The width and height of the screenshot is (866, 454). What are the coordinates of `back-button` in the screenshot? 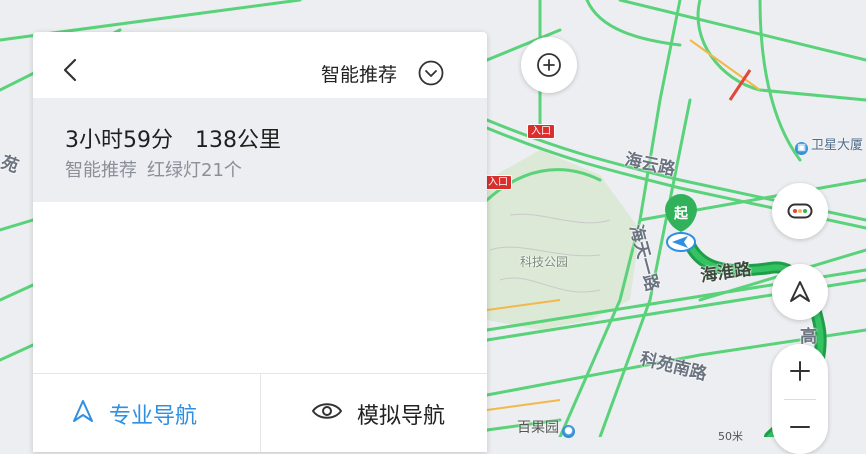 It's located at (71, 70).